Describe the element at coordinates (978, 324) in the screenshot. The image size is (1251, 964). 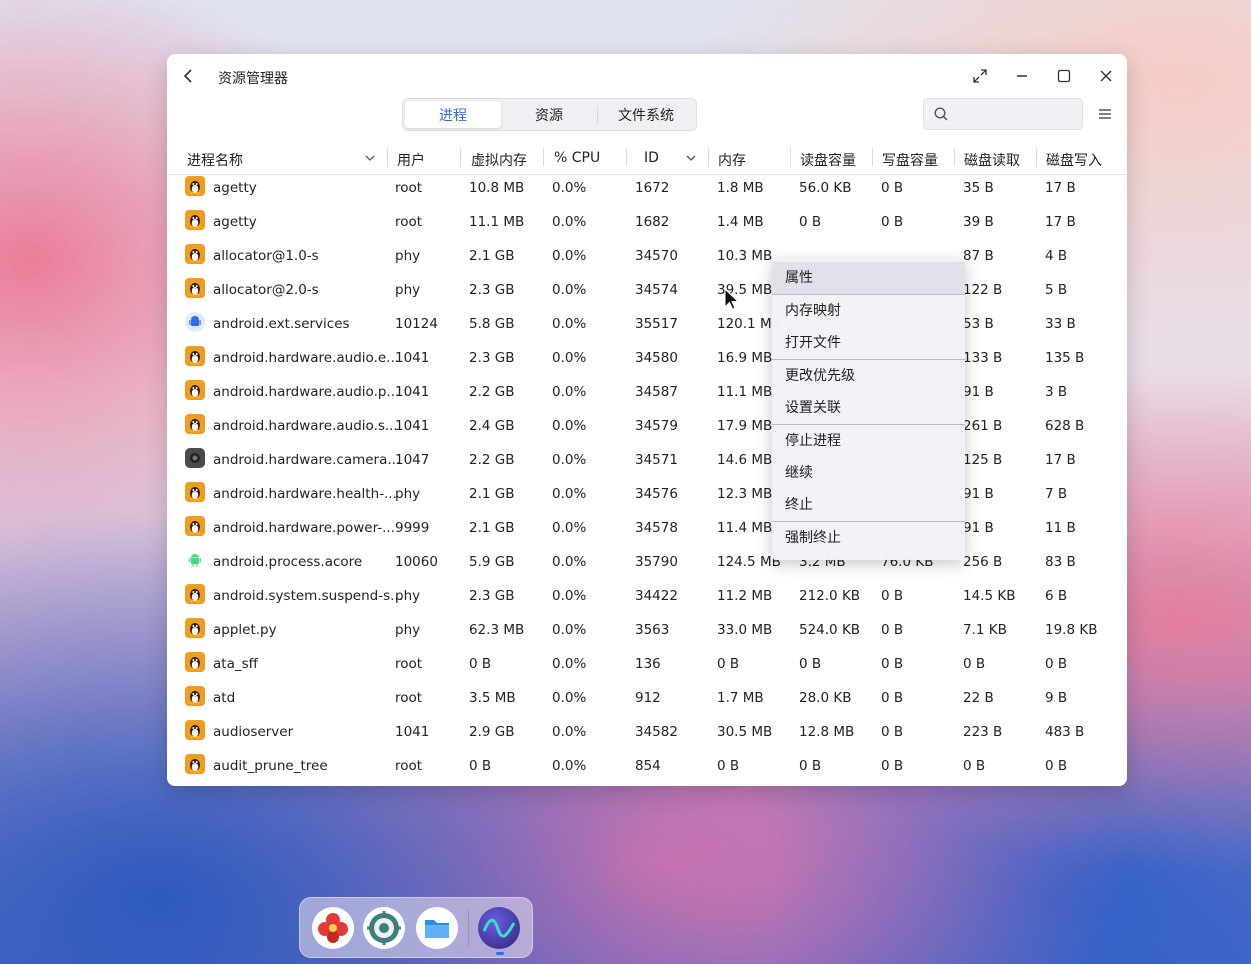
I see `cell-dread: 53 B` at that location.